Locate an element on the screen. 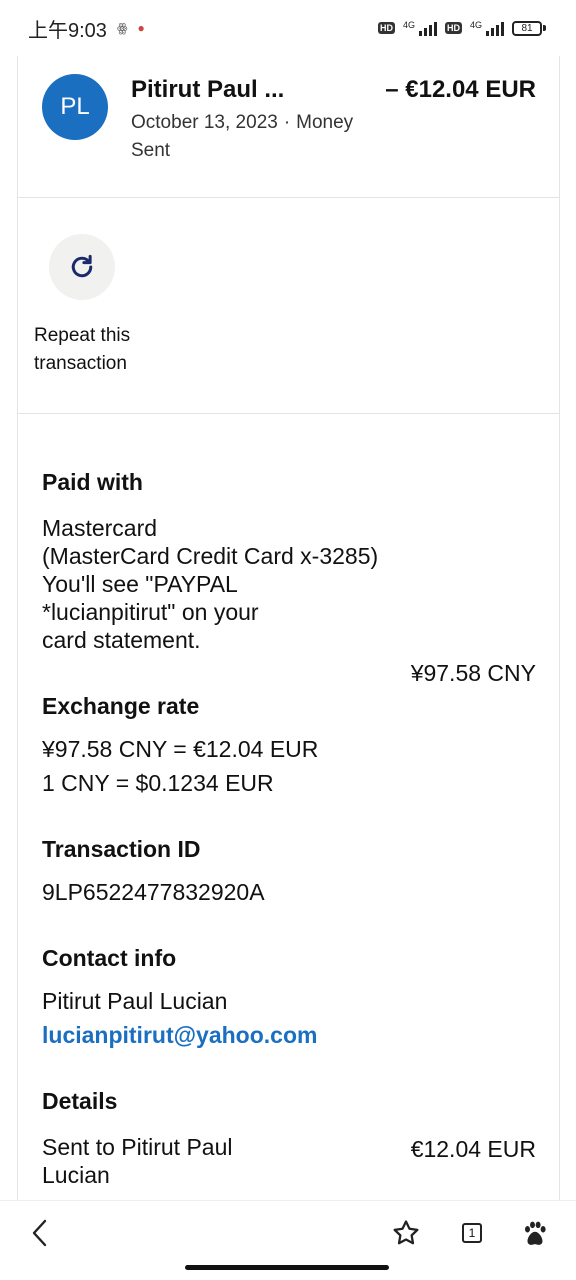 This screenshot has width=576, height=1280. back-button is located at coordinates (40, 1233).